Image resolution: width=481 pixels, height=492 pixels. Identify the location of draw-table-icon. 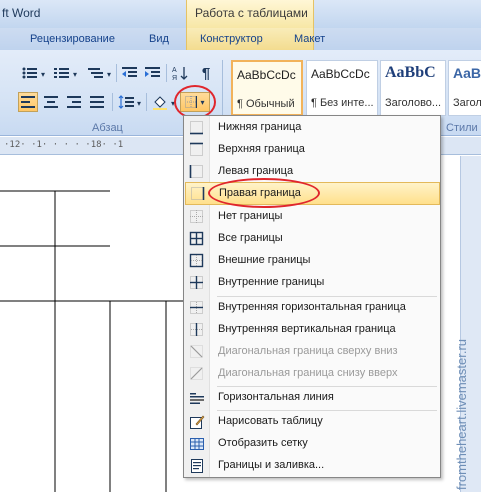
(197, 422).